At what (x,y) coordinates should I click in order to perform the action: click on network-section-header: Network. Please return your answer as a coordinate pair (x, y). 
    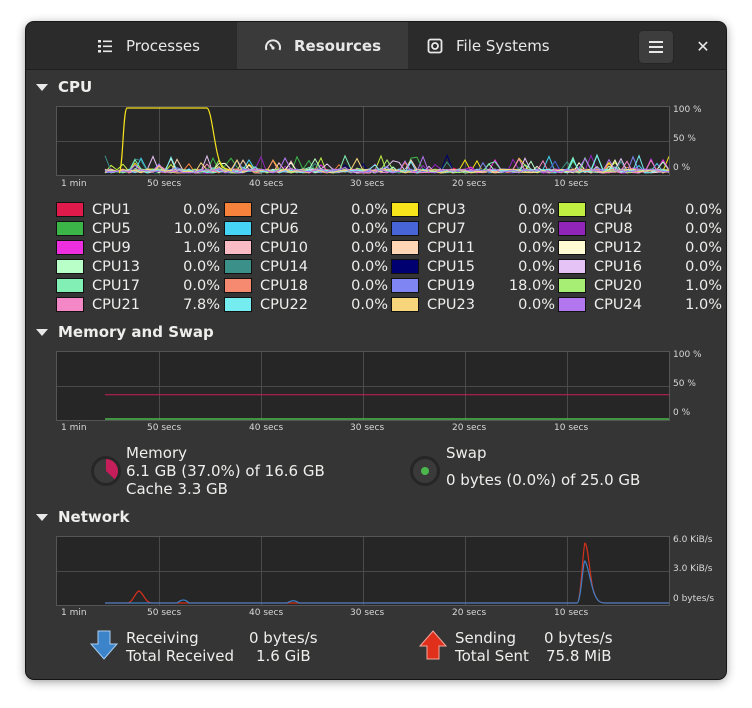
    Looking at the image, I should click on (82, 517).